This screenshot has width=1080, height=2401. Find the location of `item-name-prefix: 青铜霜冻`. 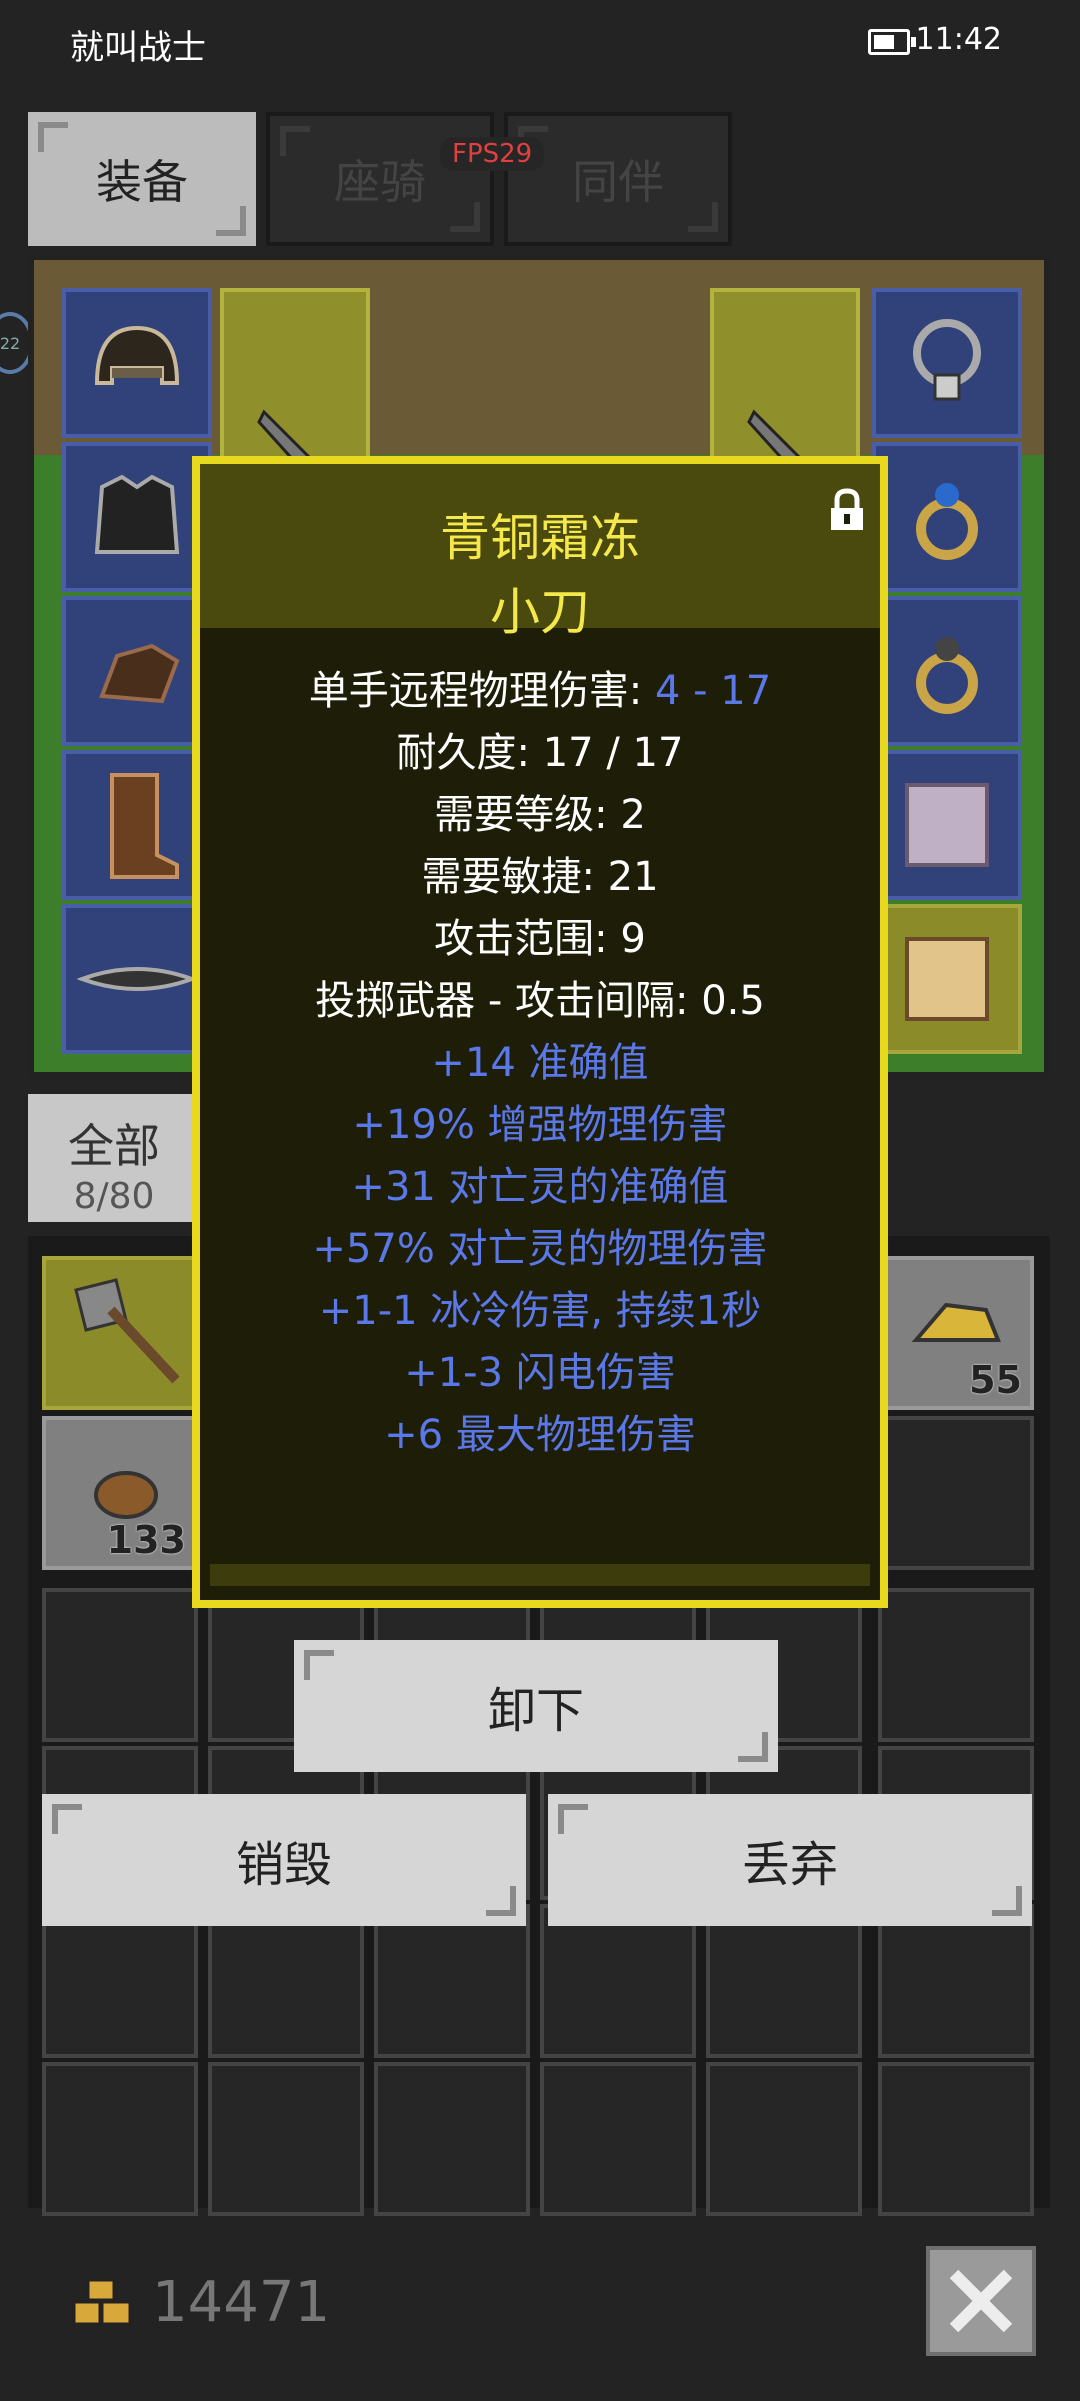

item-name-prefix: 青铜霜冻 is located at coordinates (540, 538).